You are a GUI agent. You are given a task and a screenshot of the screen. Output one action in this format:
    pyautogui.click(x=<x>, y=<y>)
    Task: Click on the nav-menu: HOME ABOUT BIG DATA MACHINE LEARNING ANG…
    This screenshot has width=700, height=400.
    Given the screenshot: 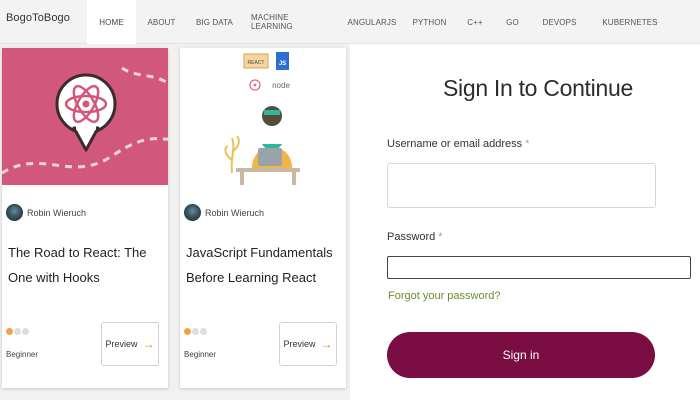 What is the action you would take?
    pyautogui.click(x=378, y=22)
    